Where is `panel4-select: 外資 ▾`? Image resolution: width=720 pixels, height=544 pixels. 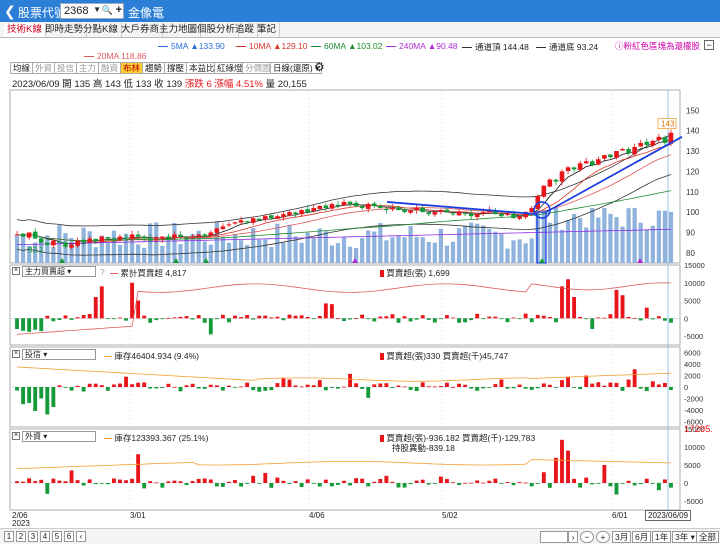
panel4-select: 外資 ▾ is located at coordinates (59, 436).